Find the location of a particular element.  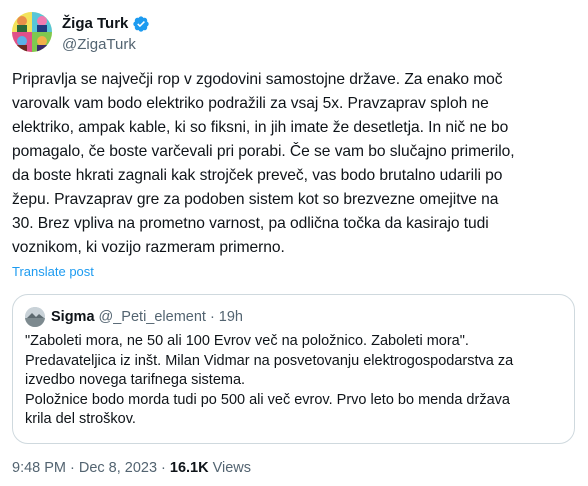

tweet-meta: 9:48 PM · Dec 8, 2023 · 16.1K Views is located at coordinates (131, 468).